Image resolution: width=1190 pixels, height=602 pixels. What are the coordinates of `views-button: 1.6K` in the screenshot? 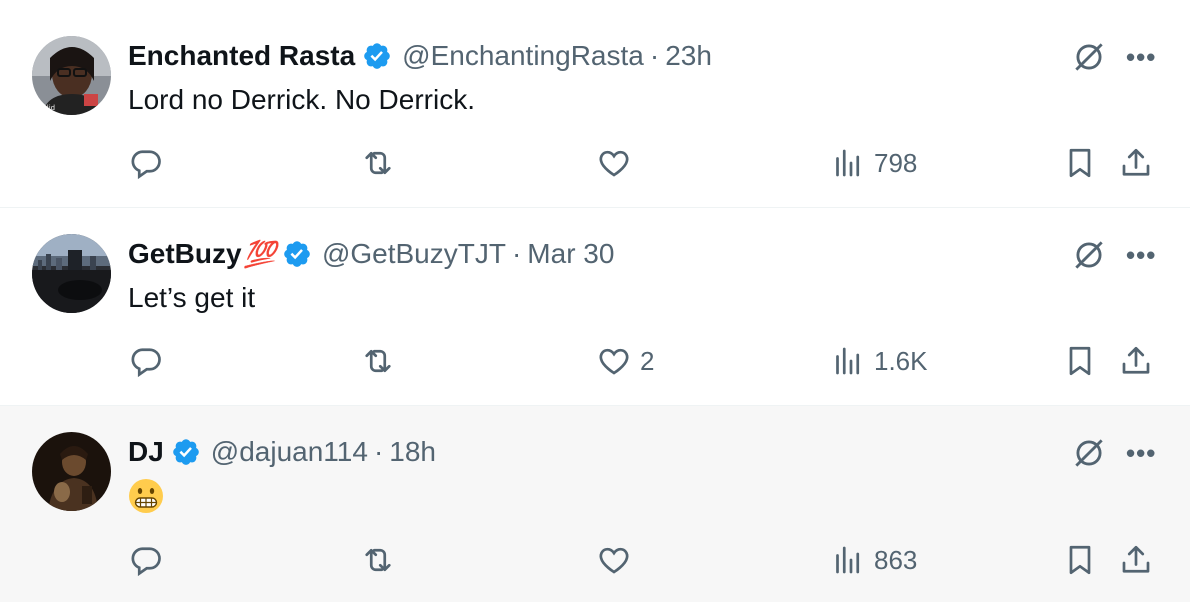 It's located at (879, 361).